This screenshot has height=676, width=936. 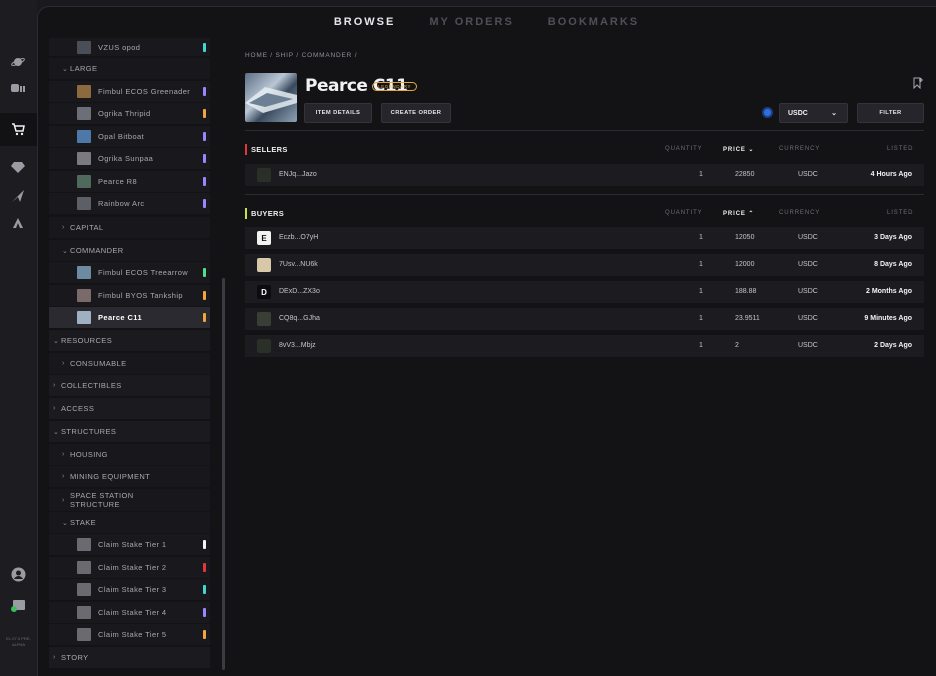 What do you see at coordinates (18, 338) in the screenshot?
I see `left-rail: EL.07.0 PRE-ALPHA` at bounding box center [18, 338].